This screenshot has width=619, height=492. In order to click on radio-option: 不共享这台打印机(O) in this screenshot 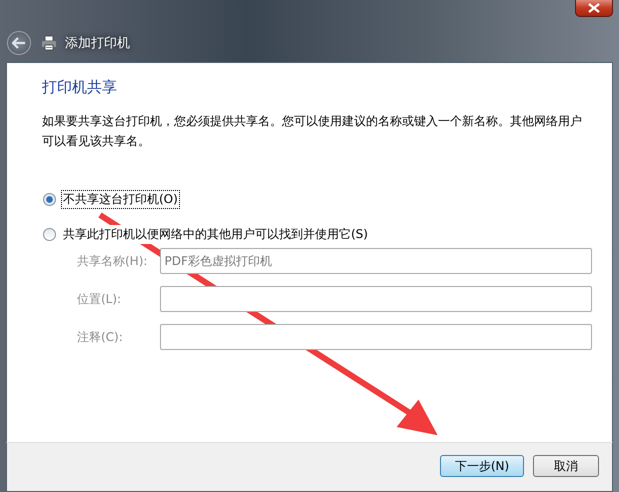, I will do `click(317, 199)`.